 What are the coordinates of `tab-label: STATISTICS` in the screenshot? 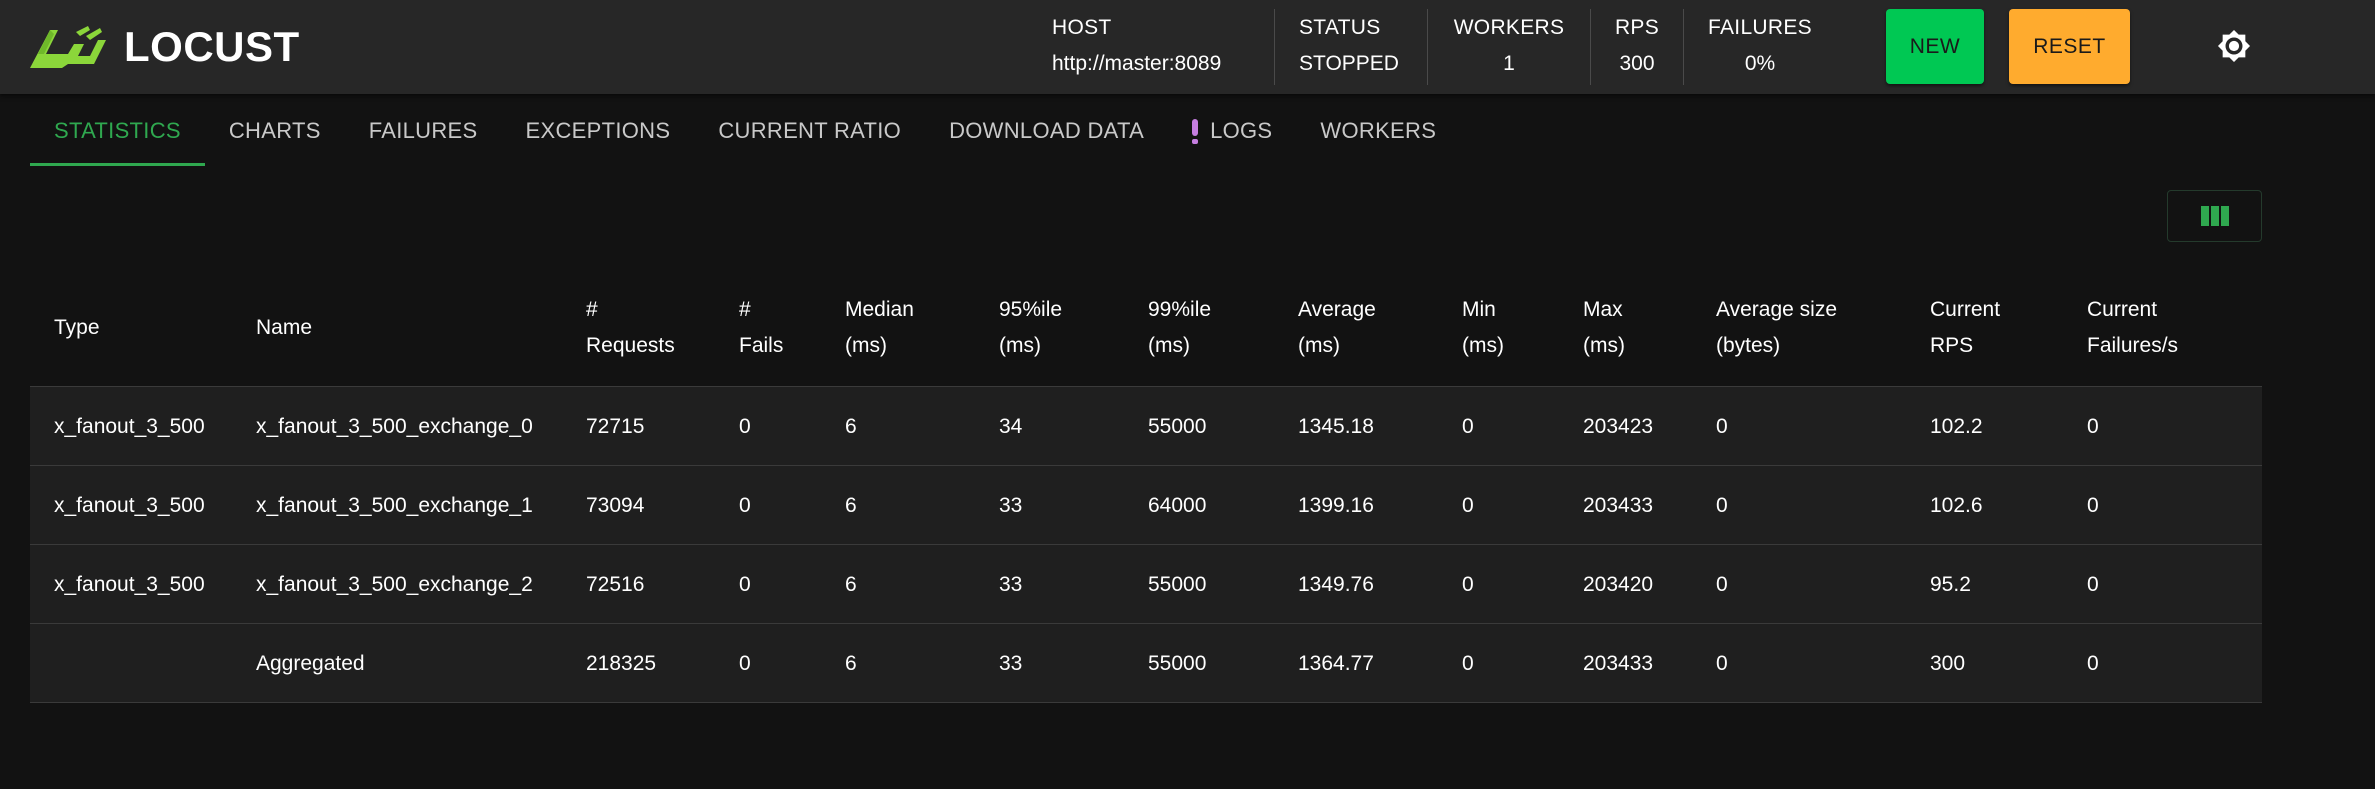 It's located at (117, 130).